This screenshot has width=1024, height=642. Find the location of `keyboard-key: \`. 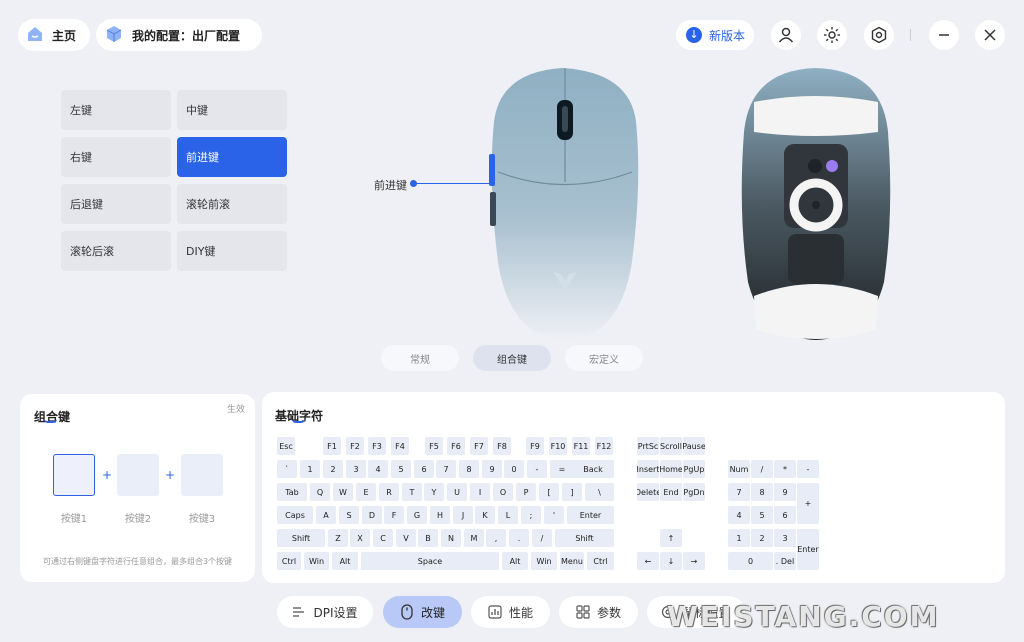

keyboard-key: \ is located at coordinates (599, 492).